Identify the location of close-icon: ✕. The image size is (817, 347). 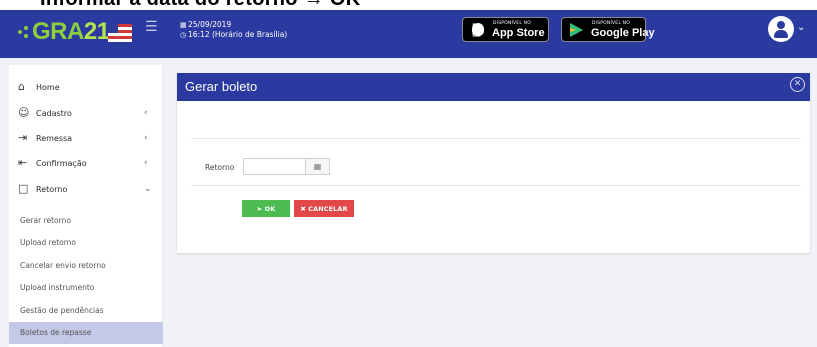
(797, 84).